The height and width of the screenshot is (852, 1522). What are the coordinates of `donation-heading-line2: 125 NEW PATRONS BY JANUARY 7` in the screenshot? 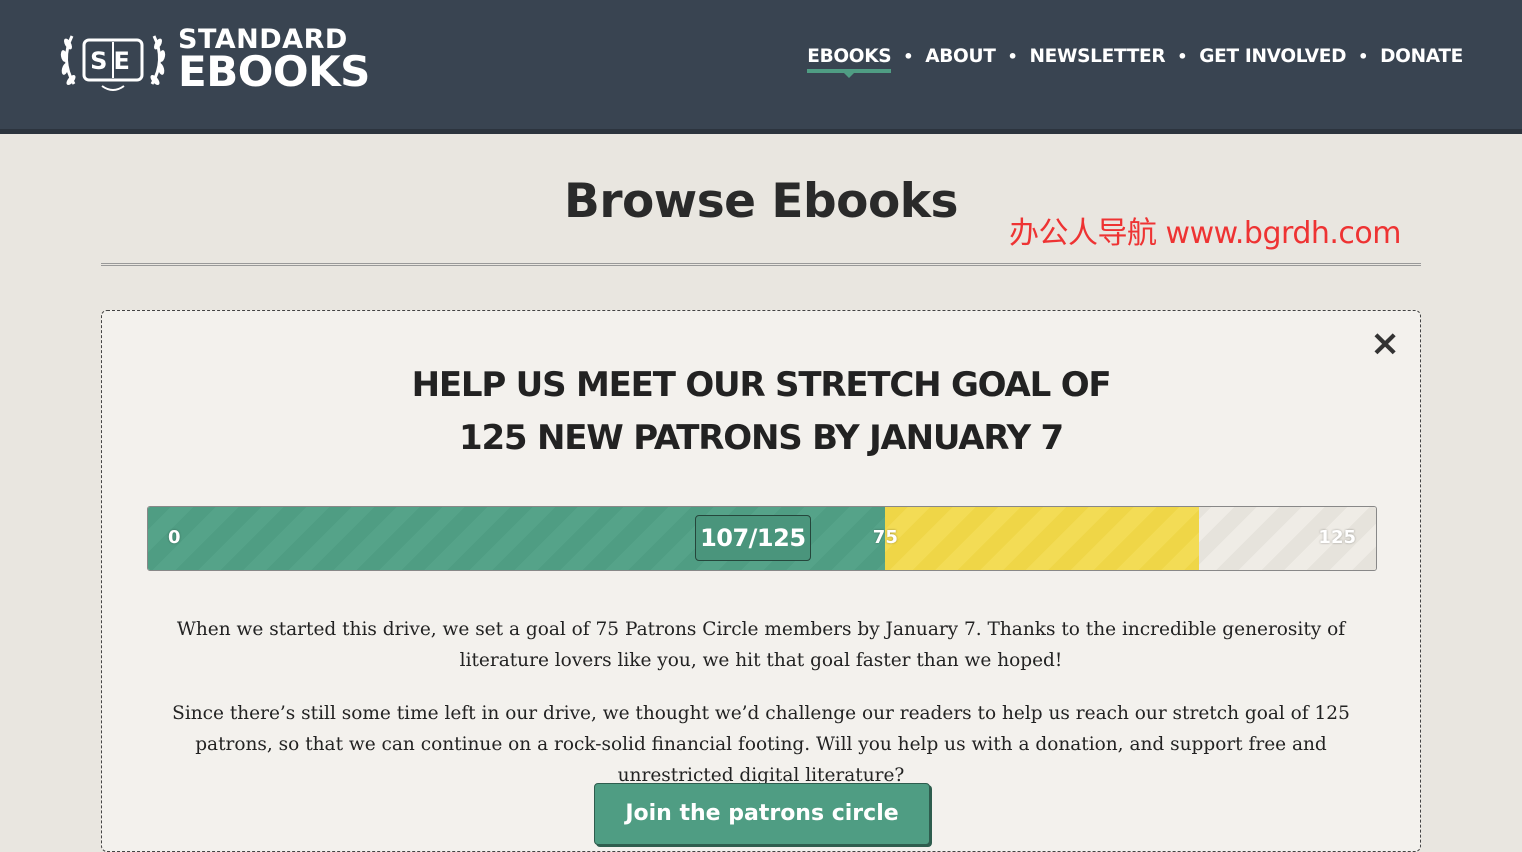 It's located at (761, 438).